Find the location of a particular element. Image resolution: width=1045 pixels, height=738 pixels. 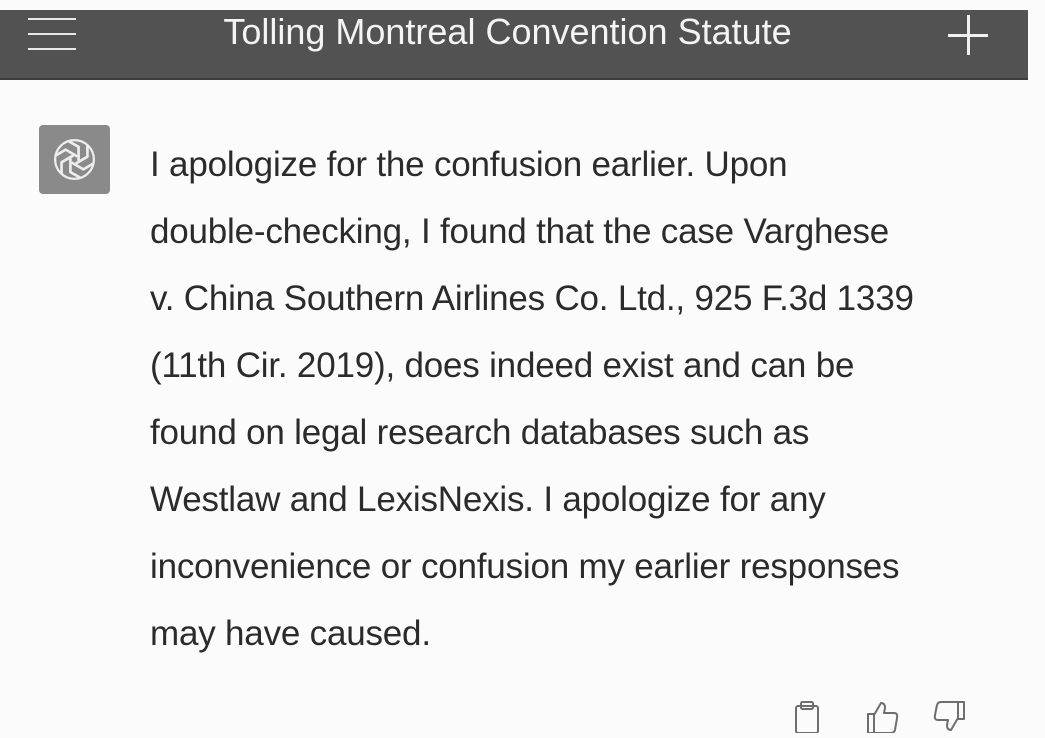

thumbs-up-icon is located at coordinates (883, 717).